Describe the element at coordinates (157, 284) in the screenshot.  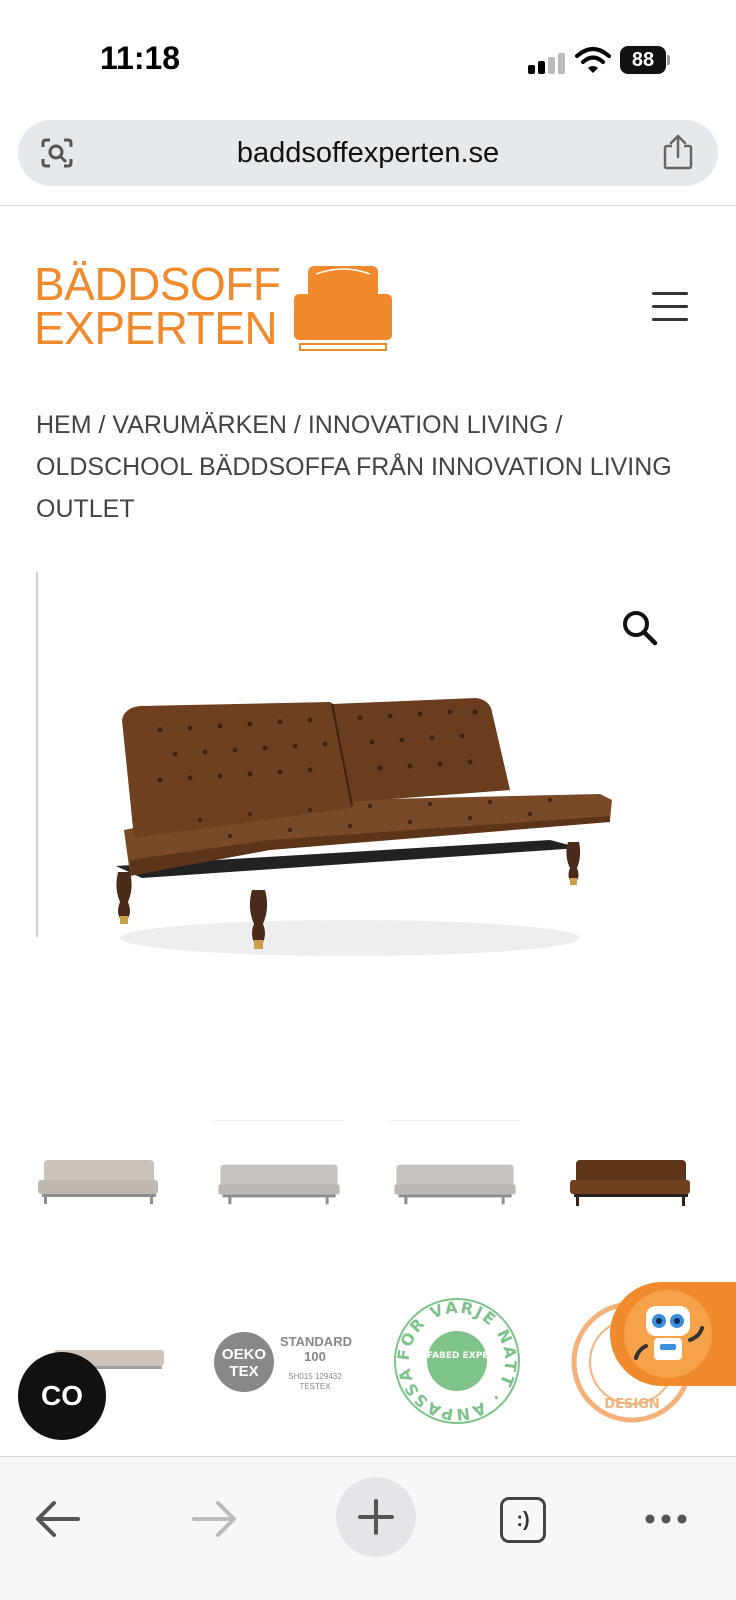
I see `logo-line-1: BÄDDSOFF` at that location.